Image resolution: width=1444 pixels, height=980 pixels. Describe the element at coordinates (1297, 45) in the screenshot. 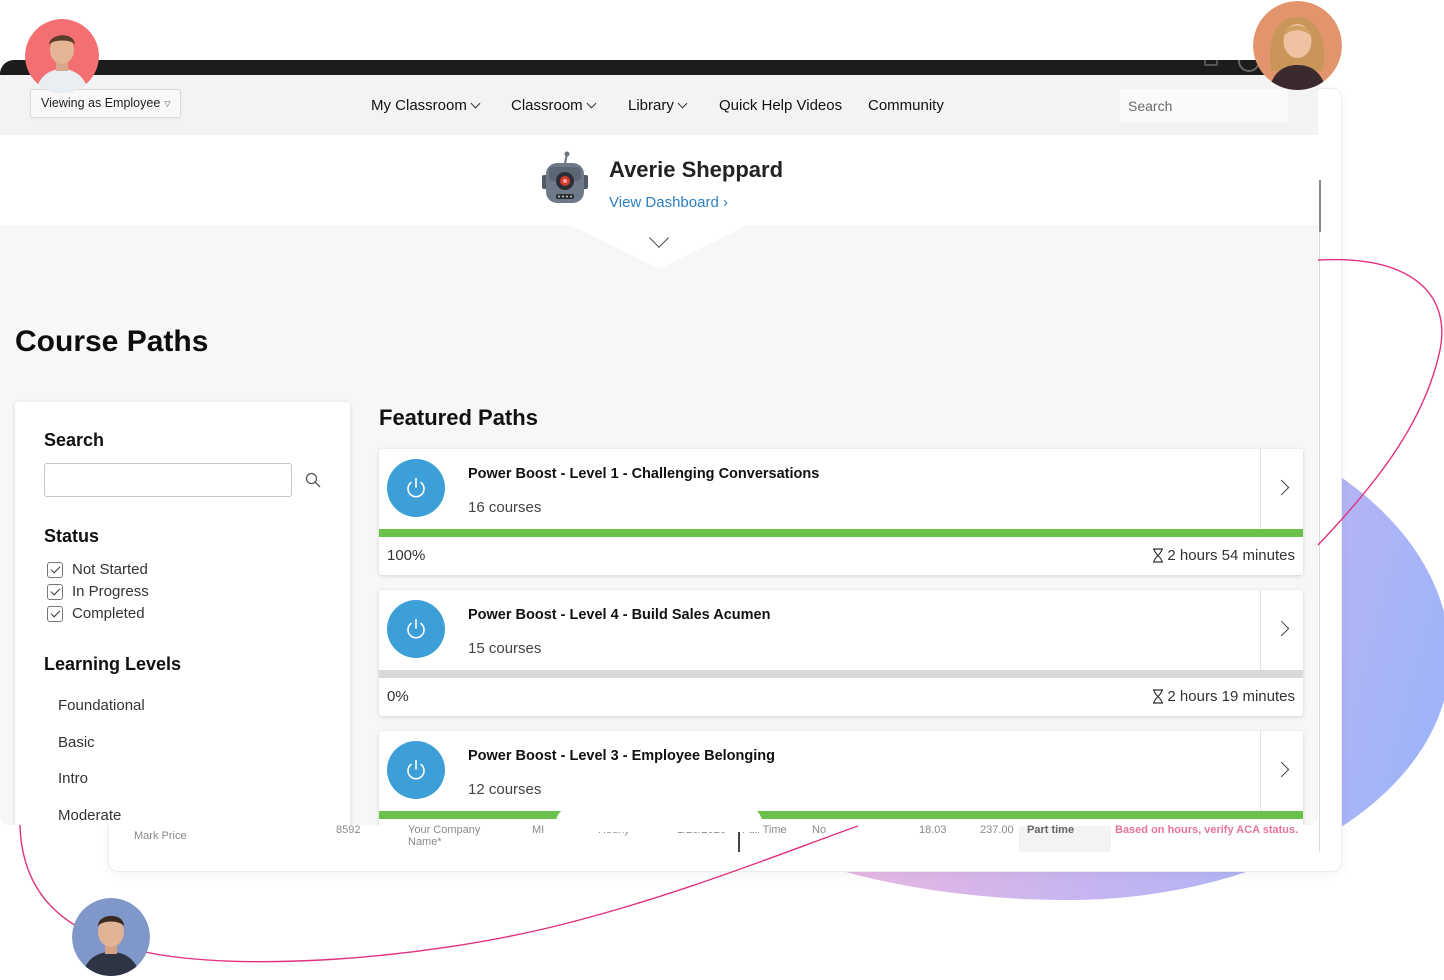

I see `avatar-woman-right` at that location.